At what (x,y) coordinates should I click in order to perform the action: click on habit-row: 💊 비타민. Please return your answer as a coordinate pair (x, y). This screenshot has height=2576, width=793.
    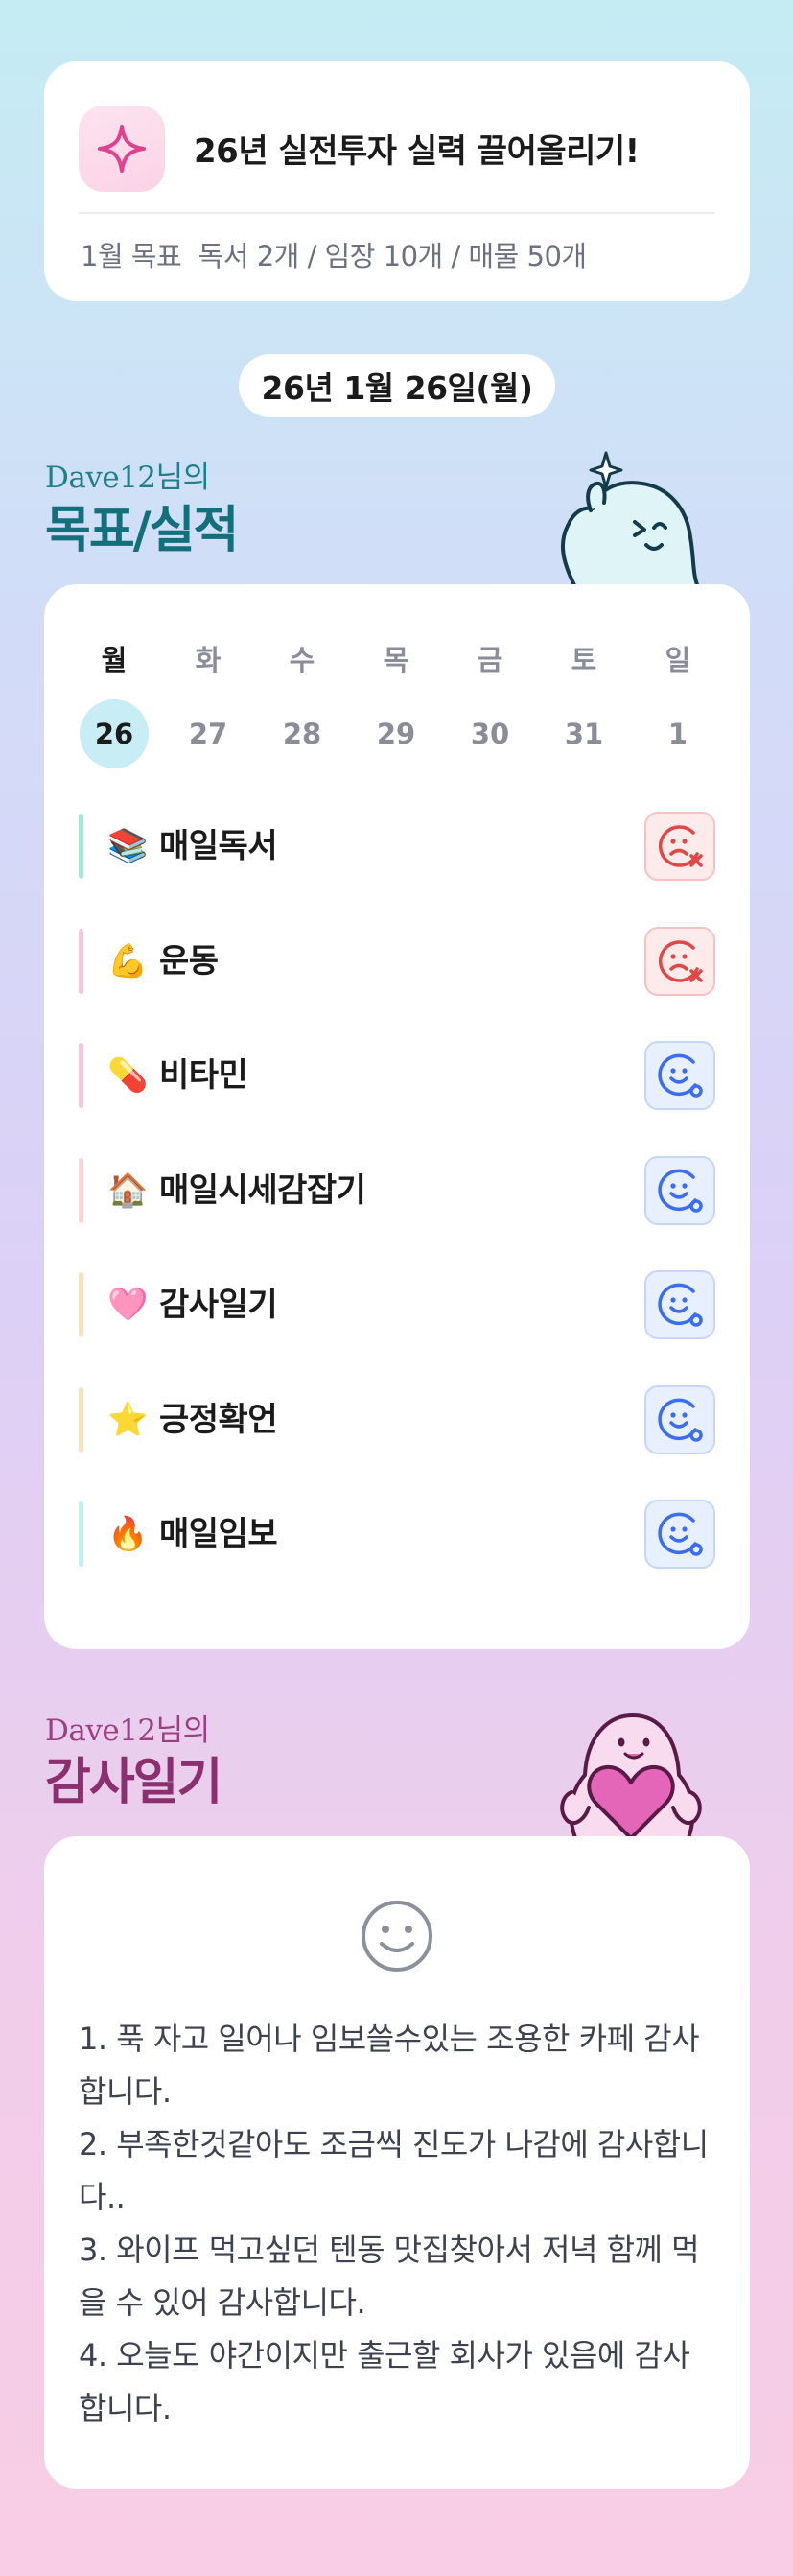
    Looking at the image, I should click on (397, 1076).